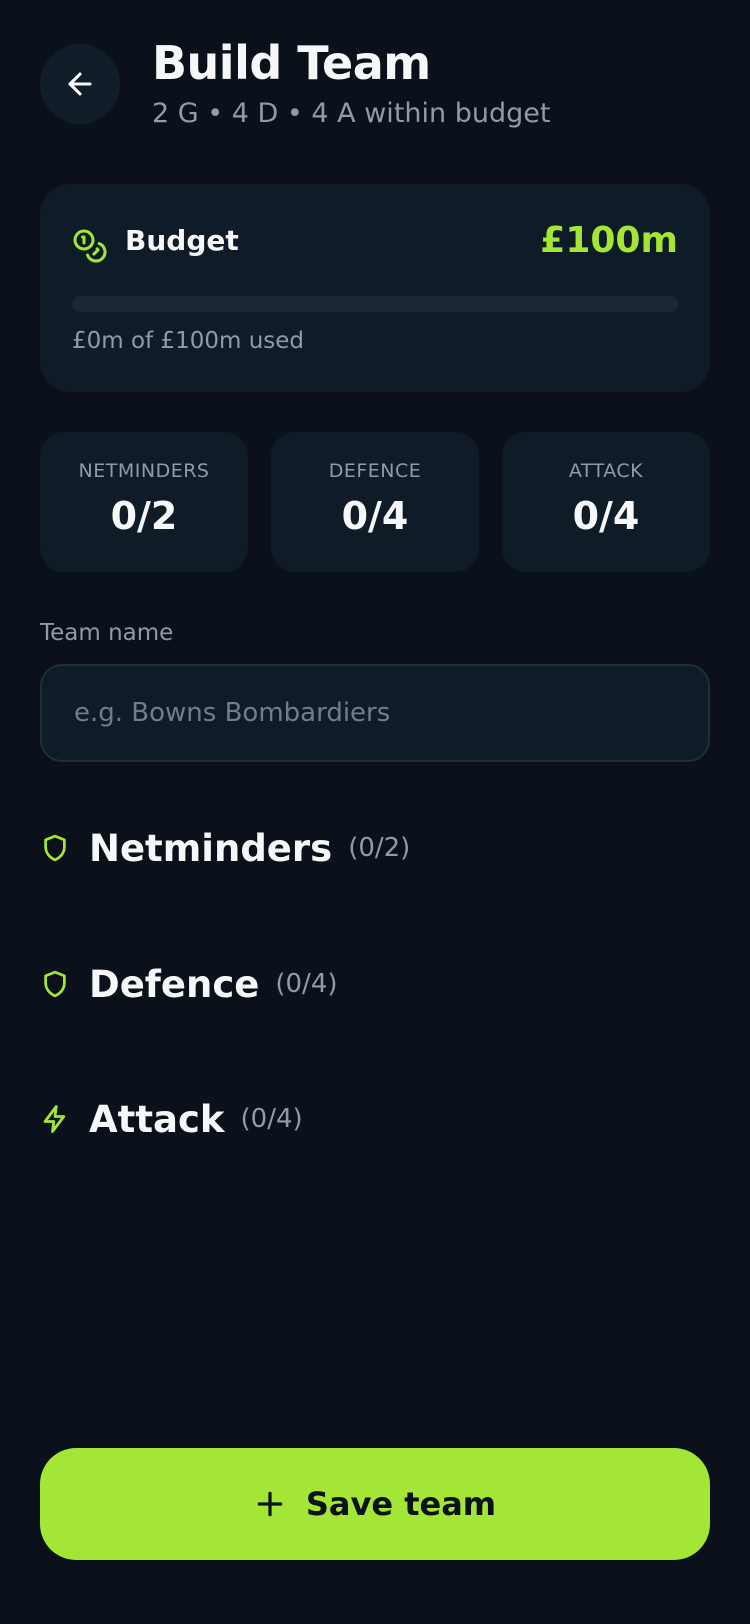  I want to click on team-name-input, so click(375, 713).